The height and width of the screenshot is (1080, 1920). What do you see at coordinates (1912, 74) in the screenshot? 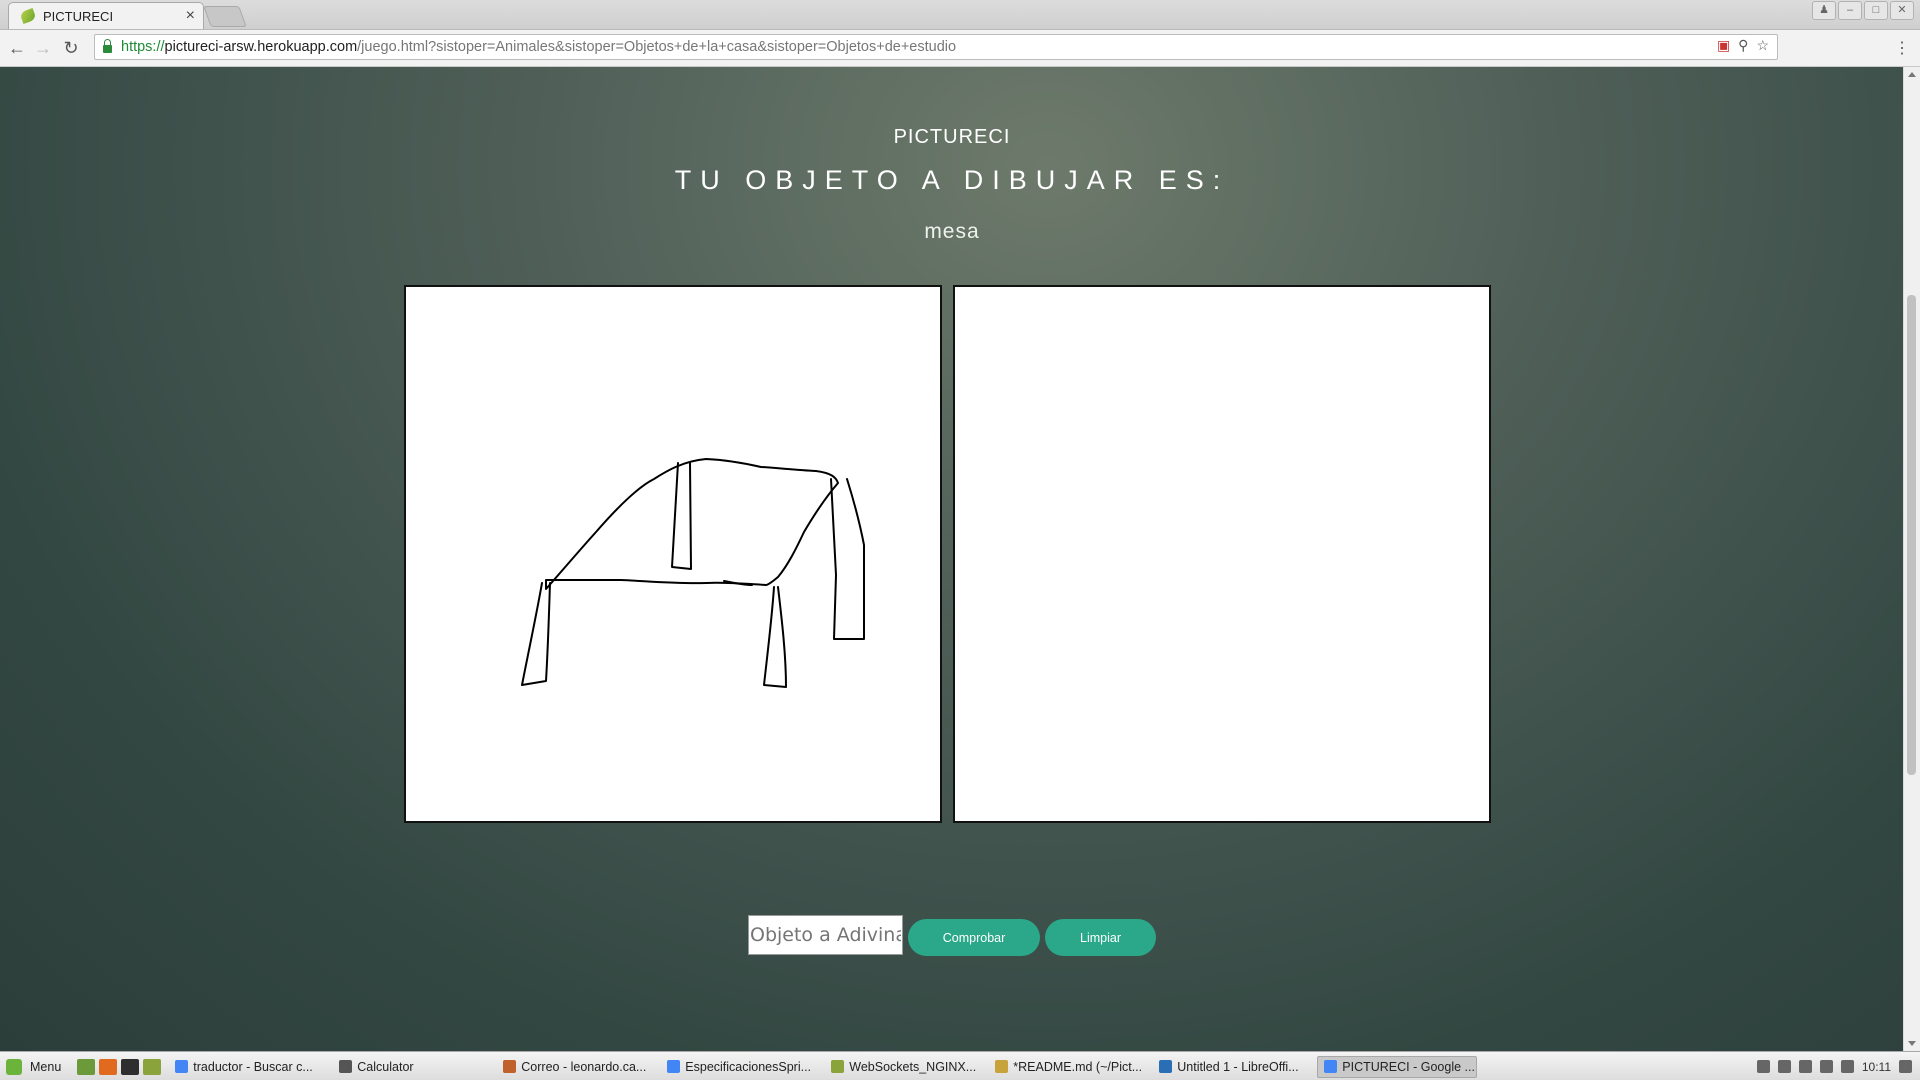
I see `scroll-up-icon` at bounding box center [1912, 74].